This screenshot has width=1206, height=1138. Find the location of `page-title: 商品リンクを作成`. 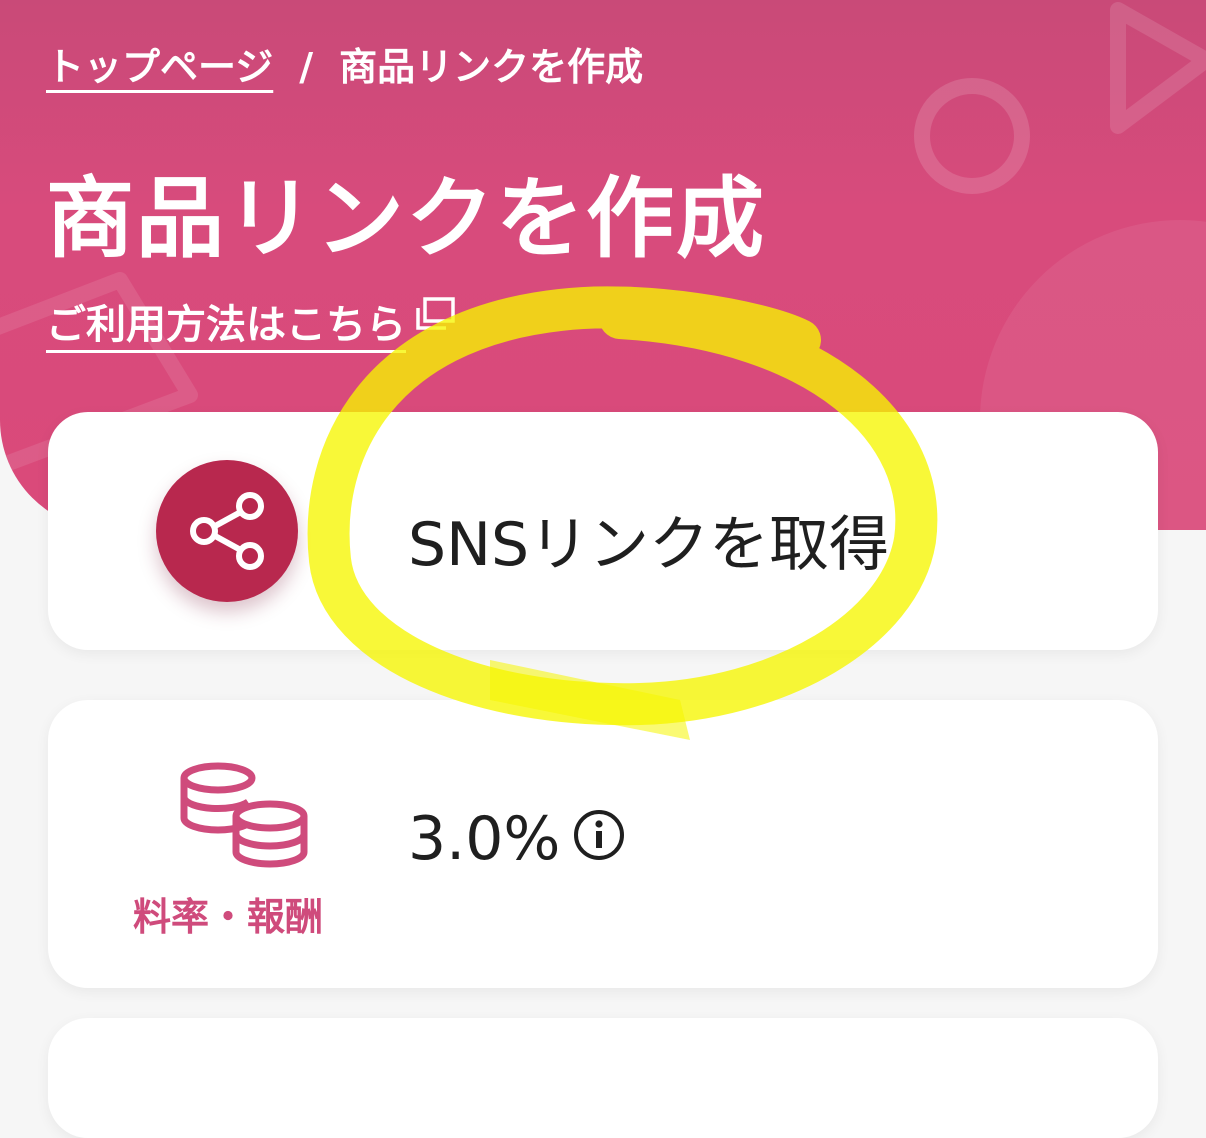

page-title: 商品リンクを作成 is located at coordinates (406, 218).